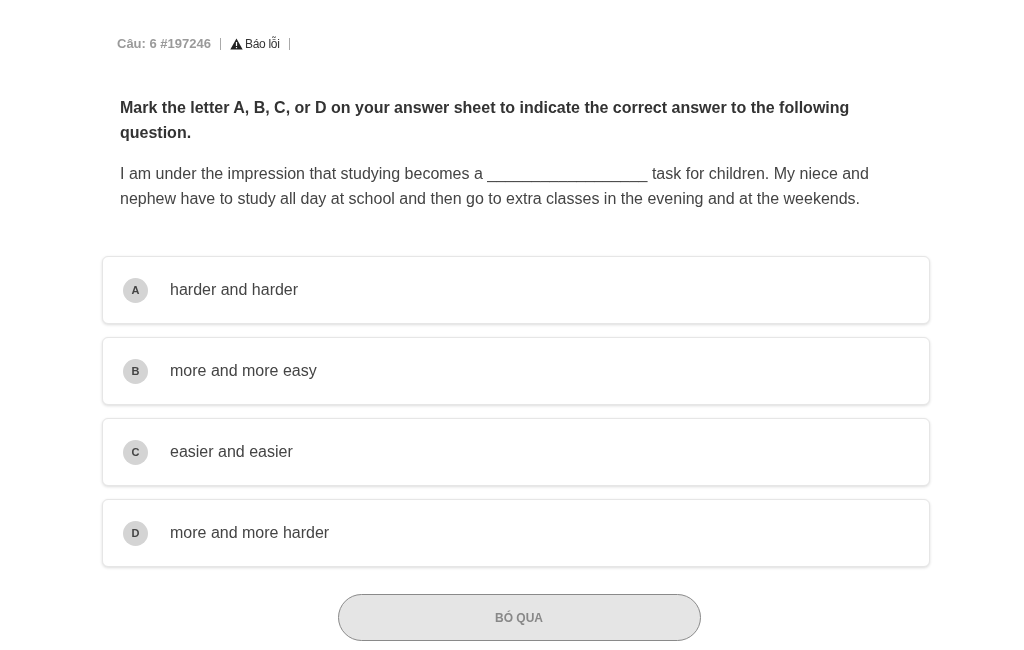 The width and height of the screenshot is (1024, 650). What do you see at coordinates (231, 452) in the screenshot?
I see `option-text: easier and easier` at bounding box center [231, 452].